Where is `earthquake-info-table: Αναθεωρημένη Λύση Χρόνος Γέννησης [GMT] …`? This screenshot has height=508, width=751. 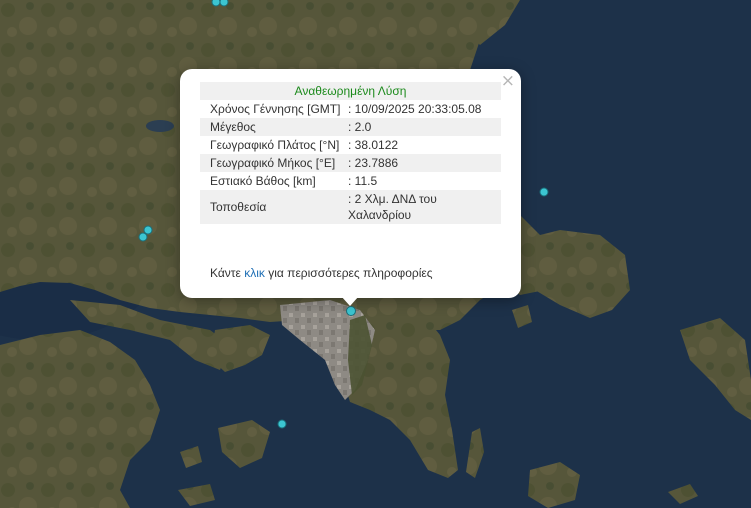 earthquake-info-table: Αναθεωρημένη Λύση Χρόνος Γέννησης [GMT] … is located at coordinates (350, 153).